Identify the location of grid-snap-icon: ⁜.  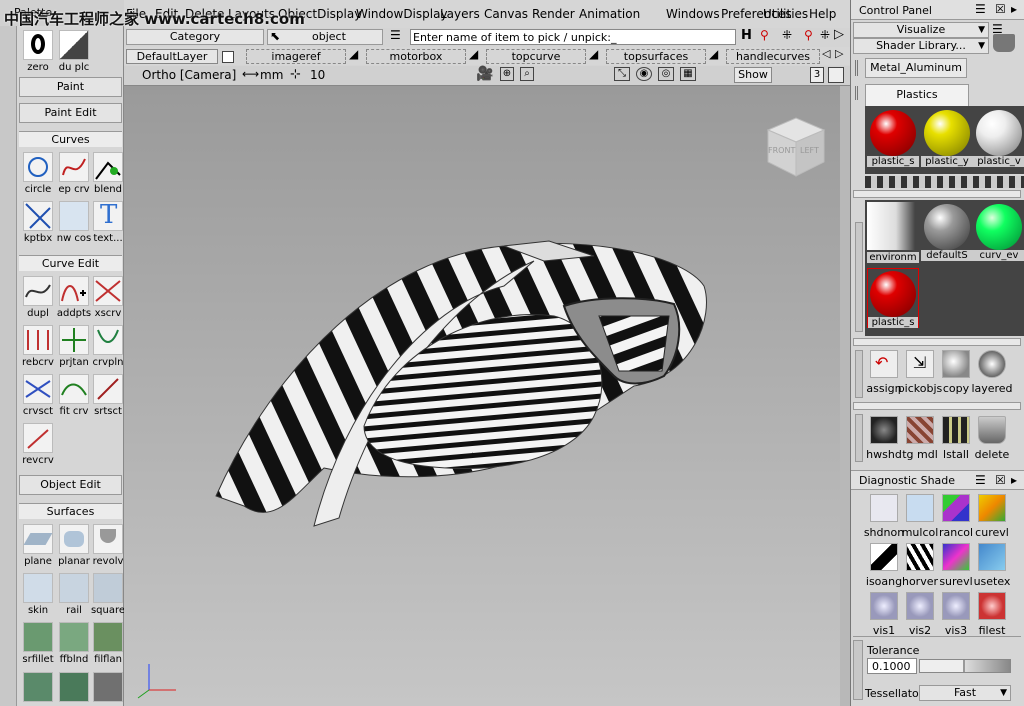
(825, 35).